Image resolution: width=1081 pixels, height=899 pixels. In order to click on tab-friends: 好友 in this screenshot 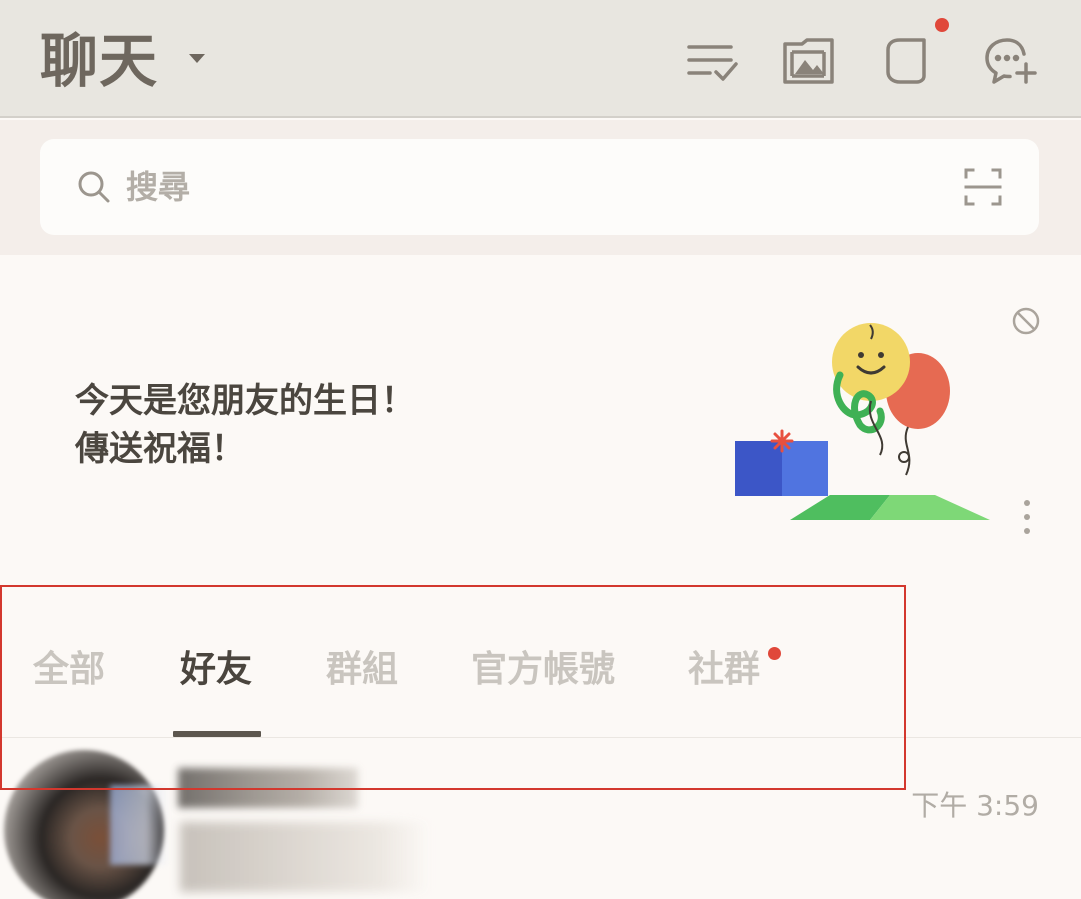, I will do `click(216, 670)`.